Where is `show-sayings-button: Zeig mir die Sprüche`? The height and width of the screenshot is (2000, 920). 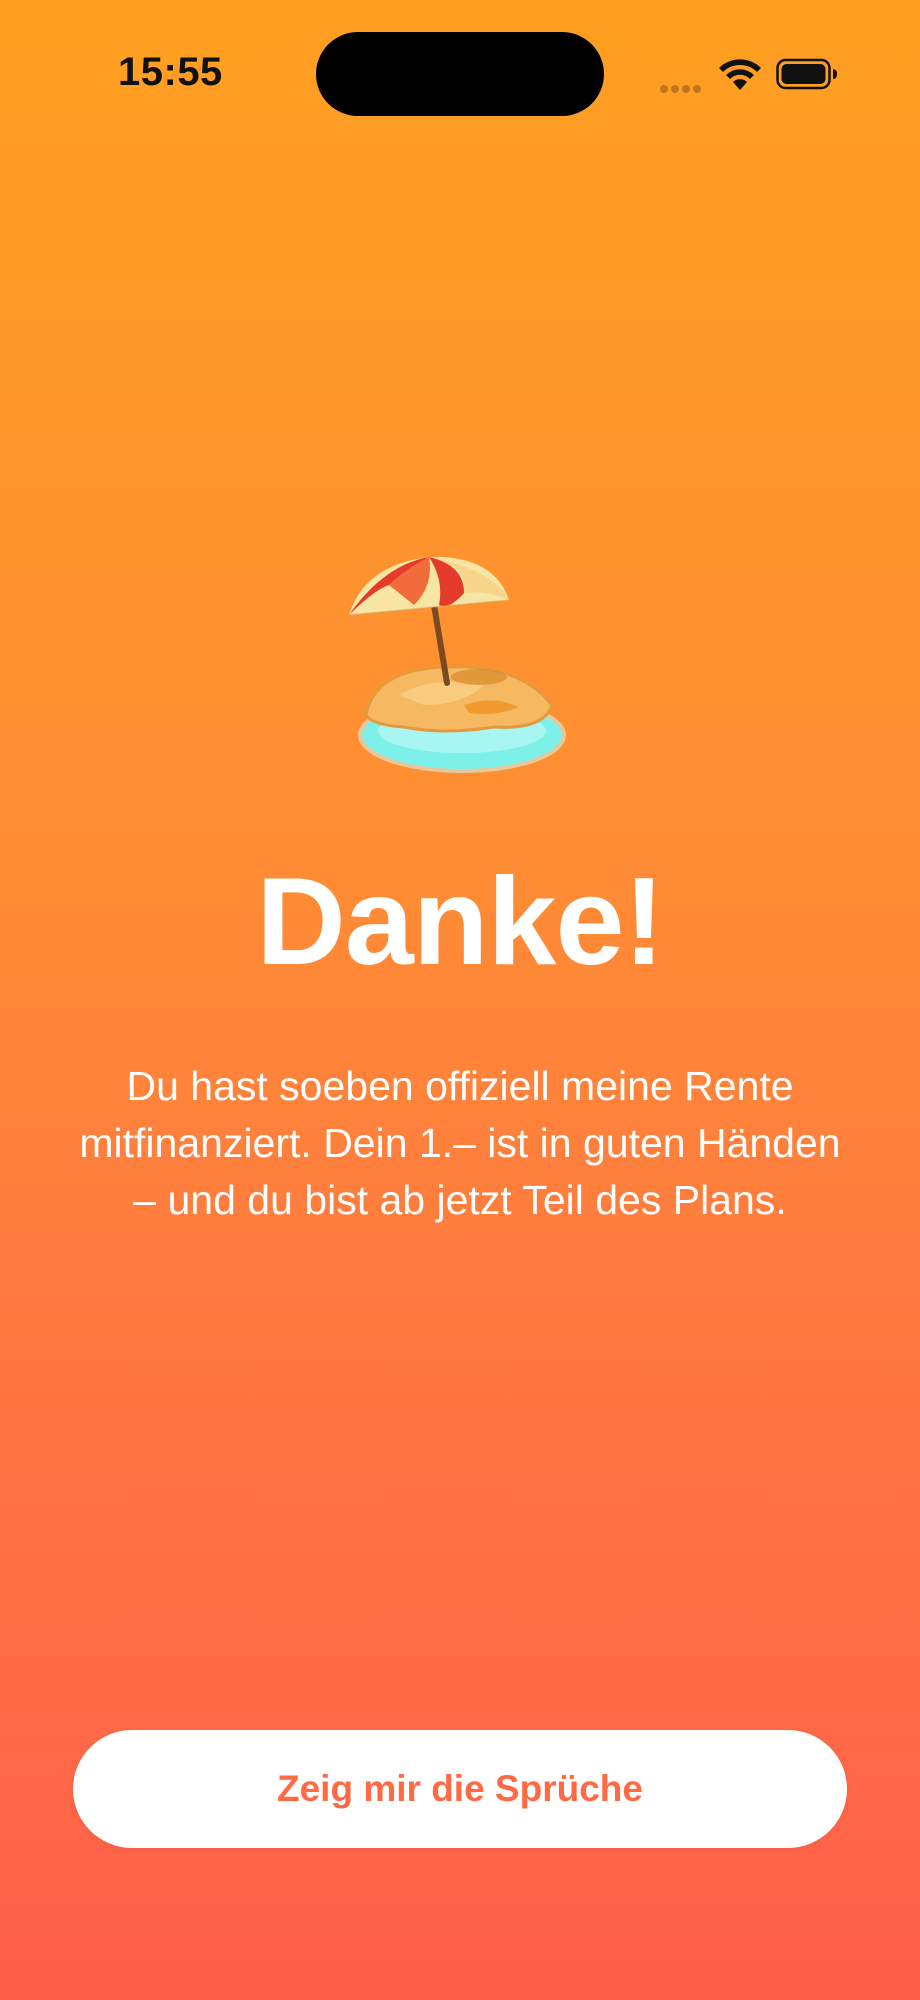 show-sayings-button: Zeig mir die Sprüche is located at coordinates (460, 1789).